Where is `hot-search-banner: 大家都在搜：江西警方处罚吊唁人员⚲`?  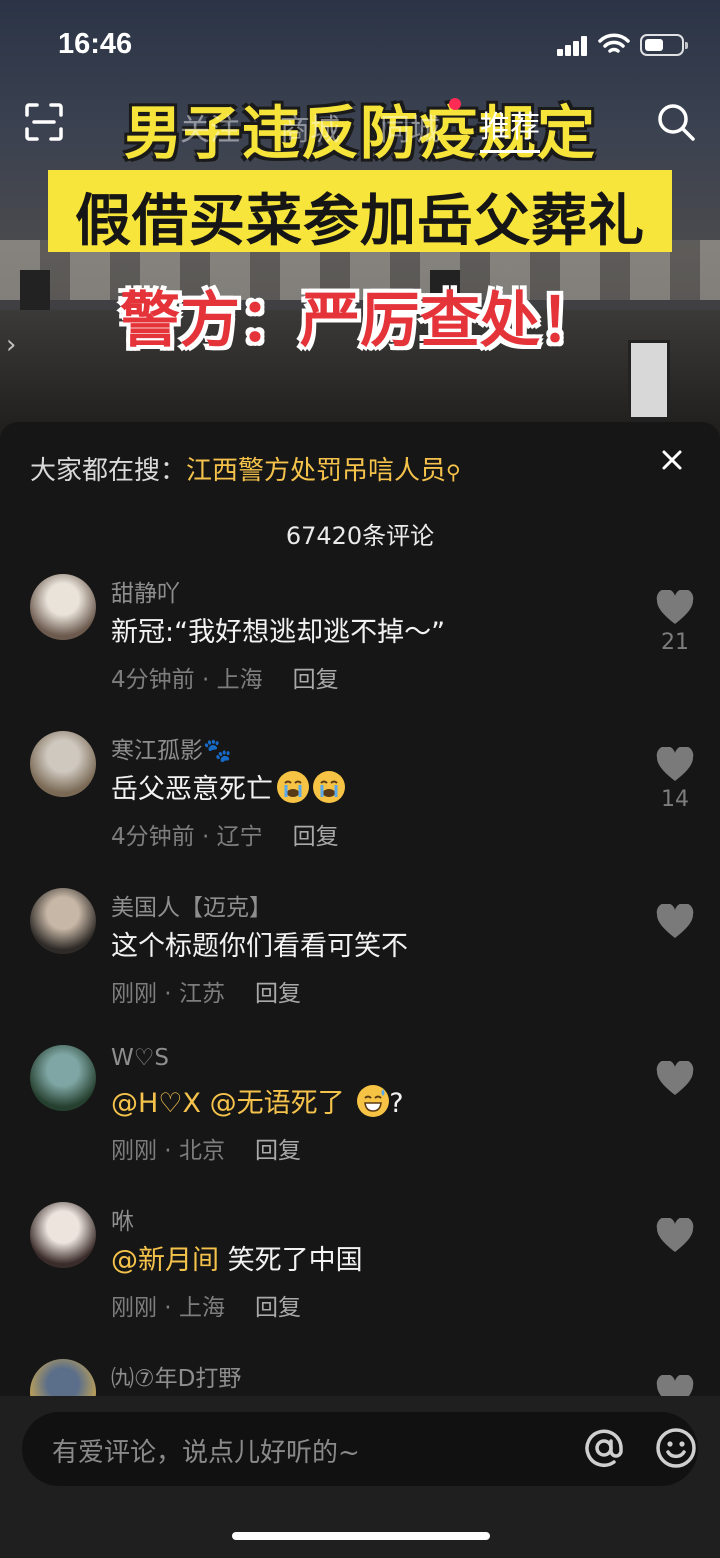 hot-search-banner: 大家都在搜：江西警方处罚吊唁人员⚲ is located at coordinates (245, 468).